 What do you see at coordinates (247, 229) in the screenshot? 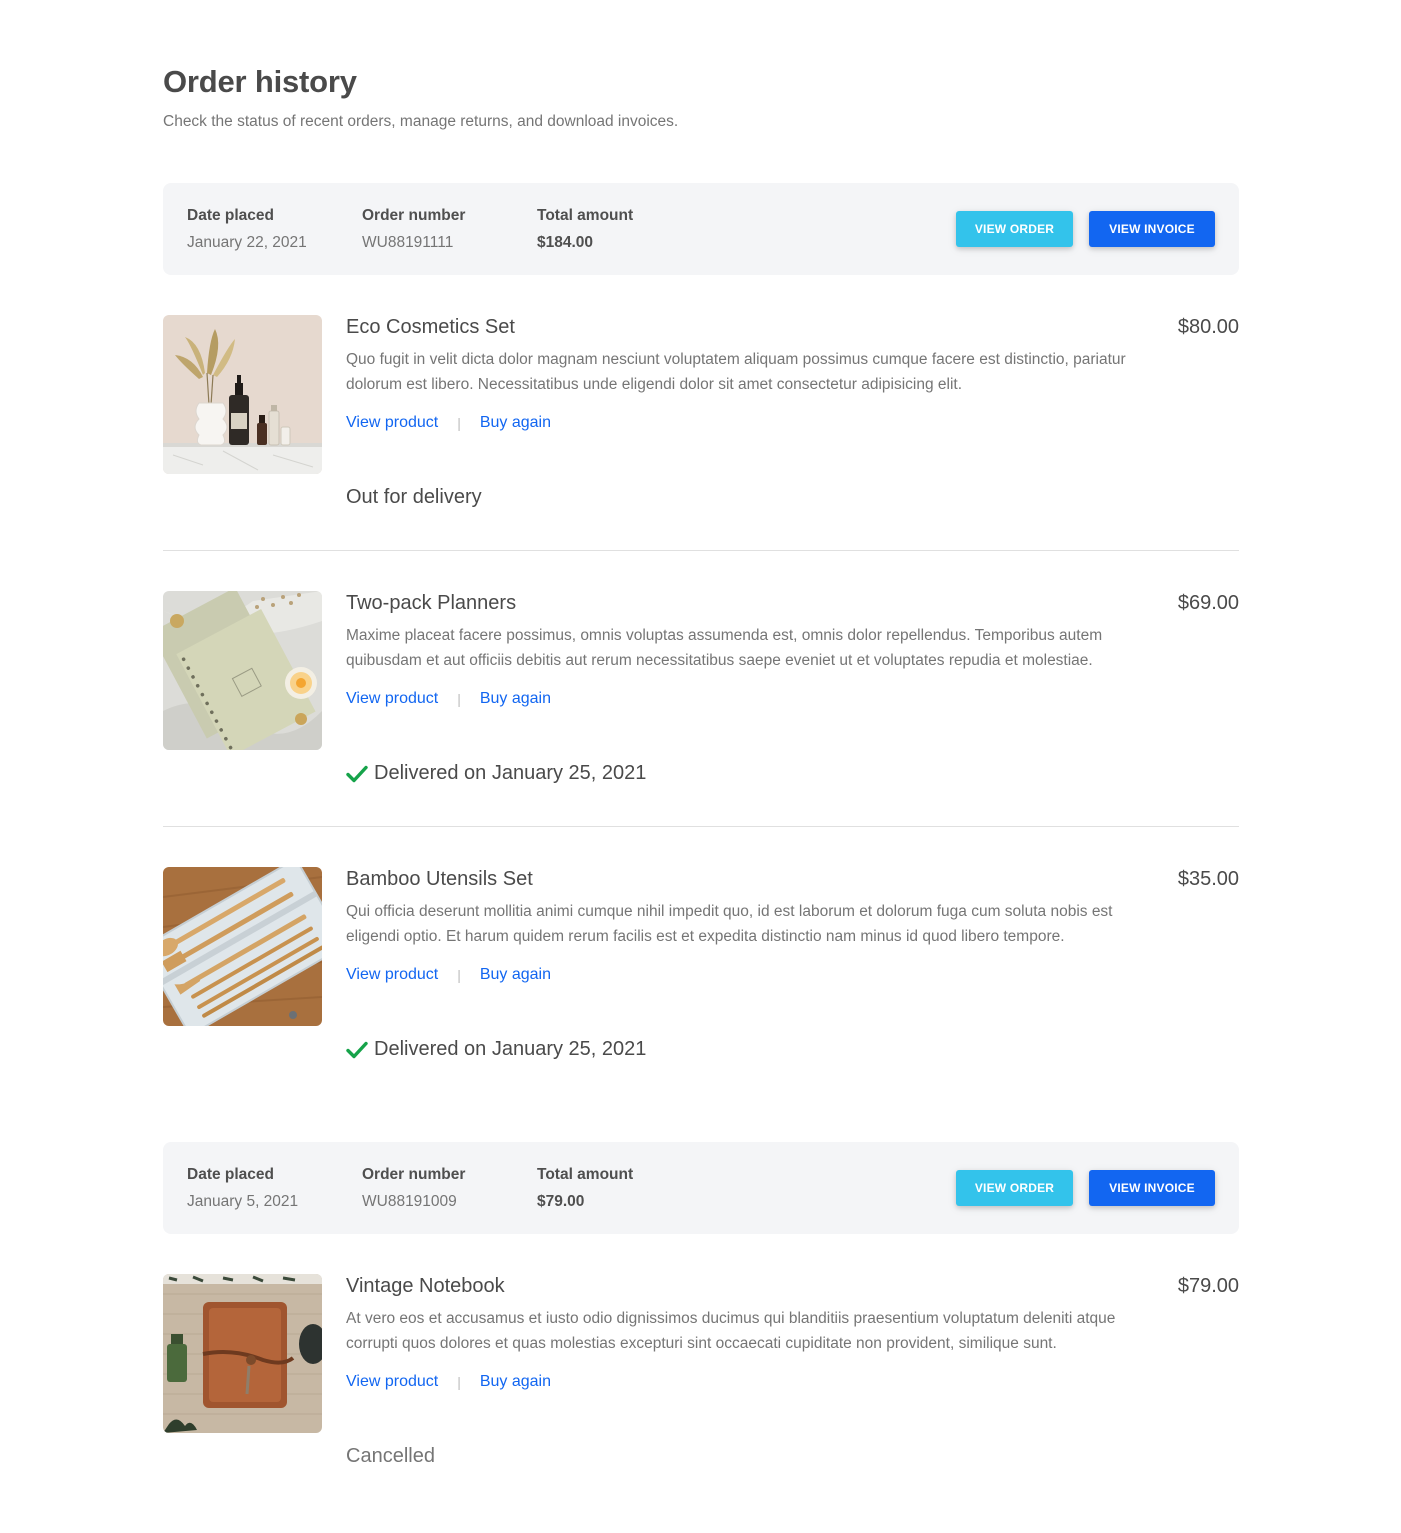
I see `date-placed: Date placed January 22, 2021` at bounding box center [247, 229].